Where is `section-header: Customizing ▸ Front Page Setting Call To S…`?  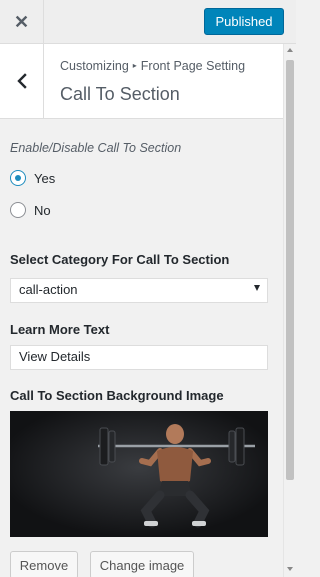 section-header: Customizing ▸ Front Page Setting Call To S… is located at coordinates (141, 81).